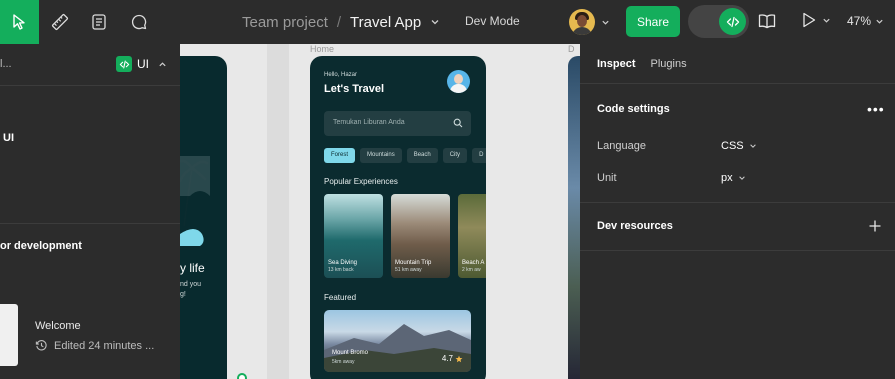 The width and height of the screenshot is (895, 379). Describe the element at coordinates (621, 146) in the screenshot. I see `language-label: Language` at that location.